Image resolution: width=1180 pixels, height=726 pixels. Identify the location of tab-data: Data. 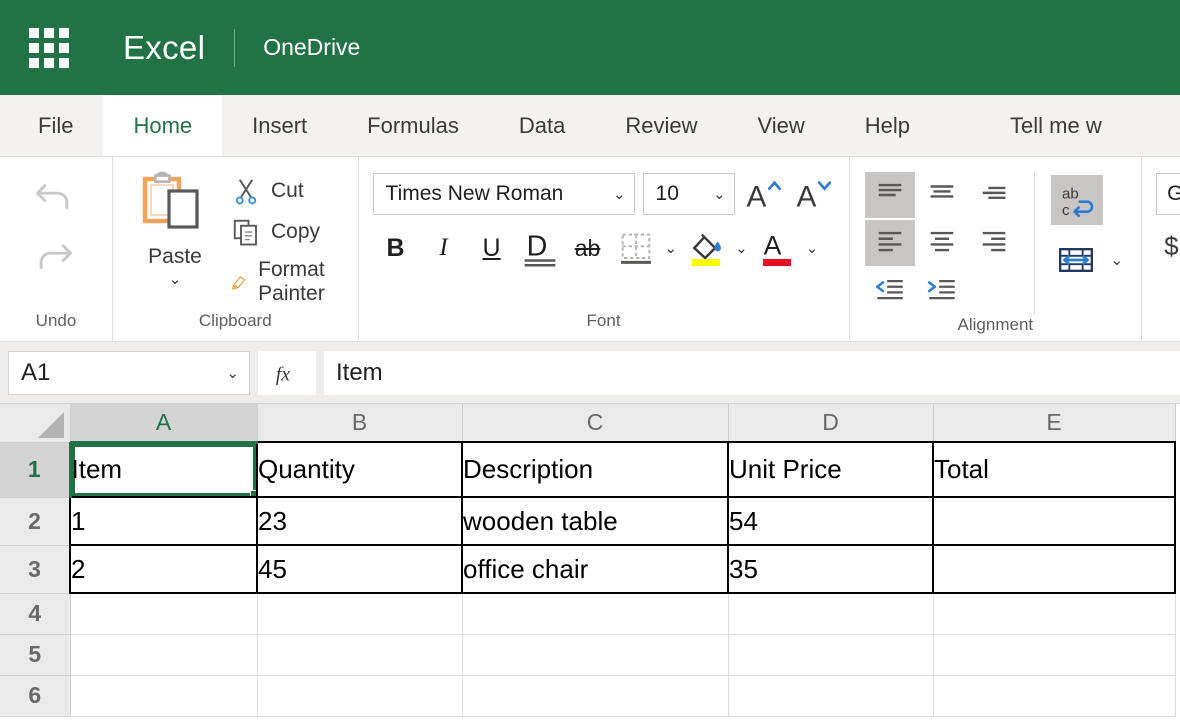
(542, 125).